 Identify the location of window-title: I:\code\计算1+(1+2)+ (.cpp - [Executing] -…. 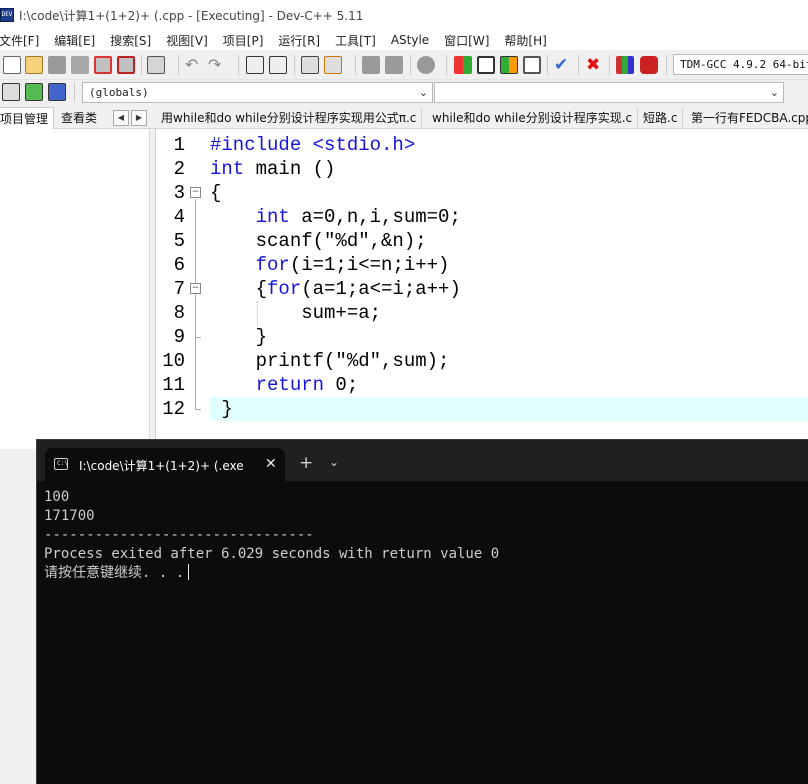
(191, 15).